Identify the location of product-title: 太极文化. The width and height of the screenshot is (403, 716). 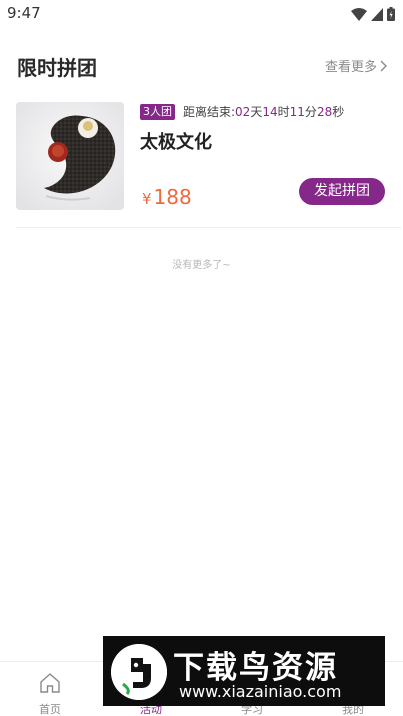
(176, 141).